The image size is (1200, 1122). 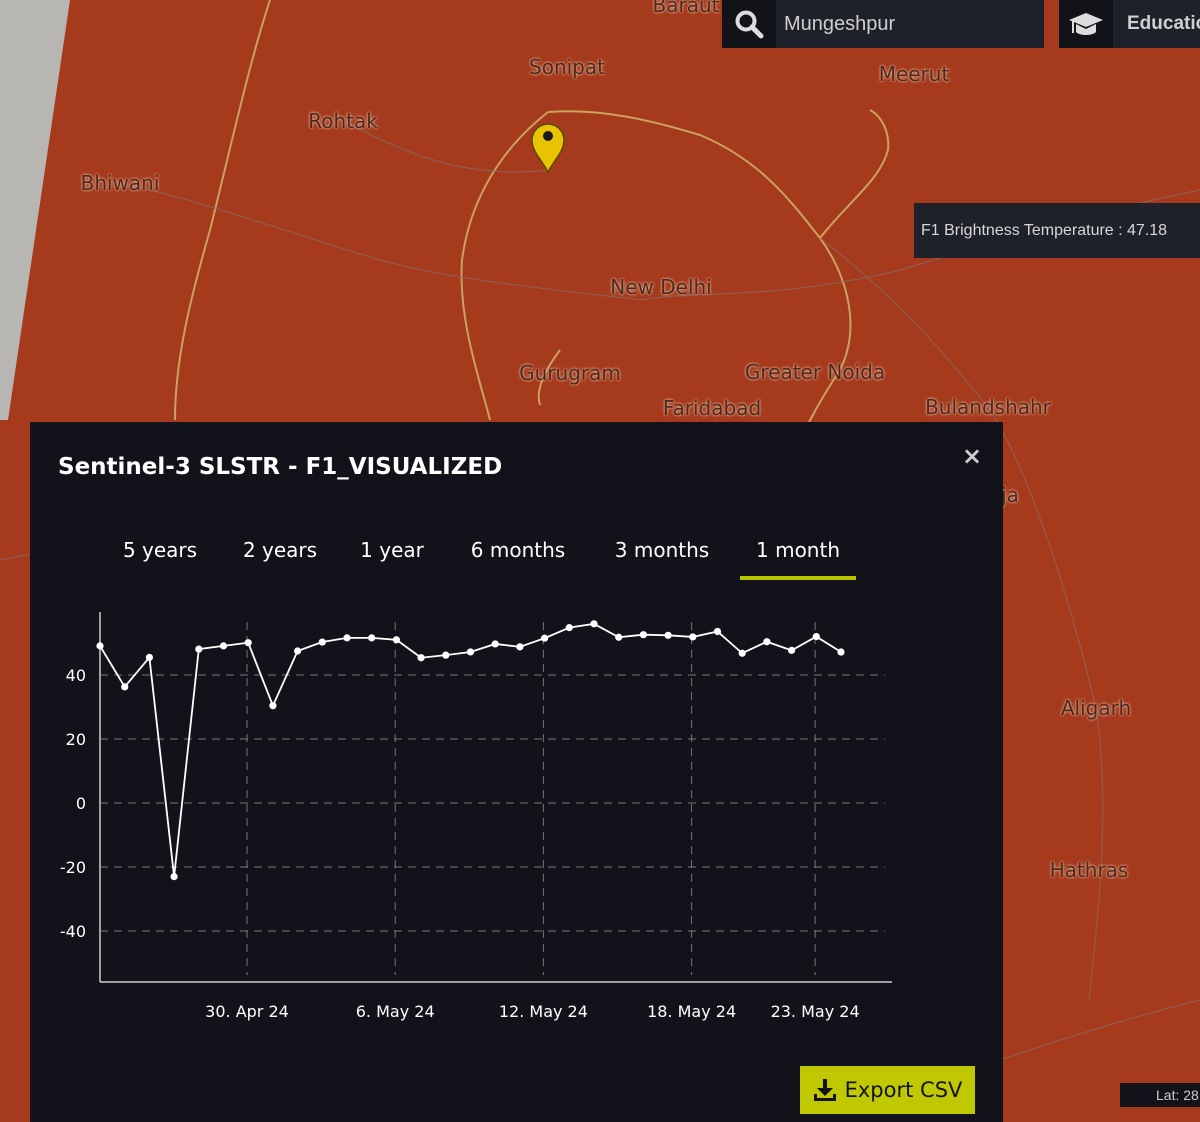 I want to click on city-label: Bulandshahr, so click(x=988, y=407).